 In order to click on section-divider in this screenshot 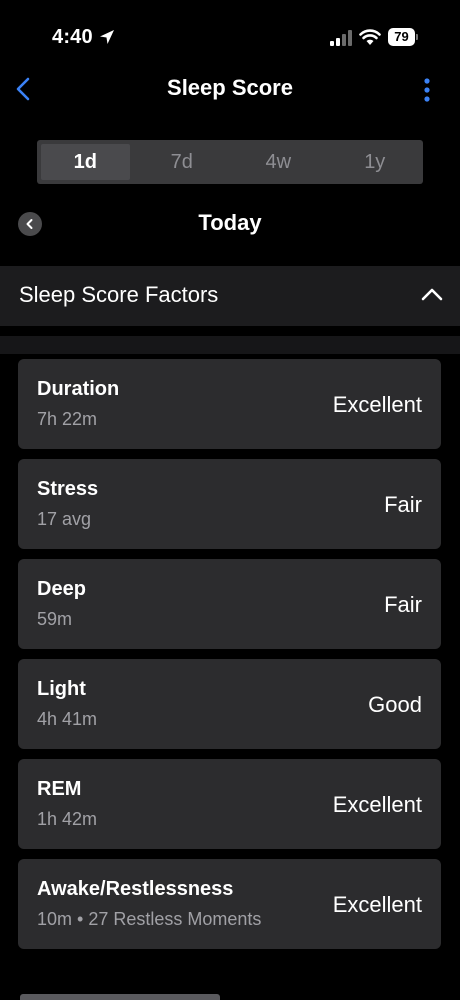, I will do `click(230, 345)`.